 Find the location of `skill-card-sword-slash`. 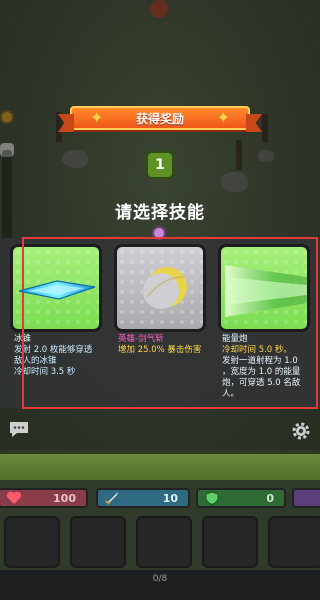

skill-card-sword-slash is located at coordinates (160, 288).